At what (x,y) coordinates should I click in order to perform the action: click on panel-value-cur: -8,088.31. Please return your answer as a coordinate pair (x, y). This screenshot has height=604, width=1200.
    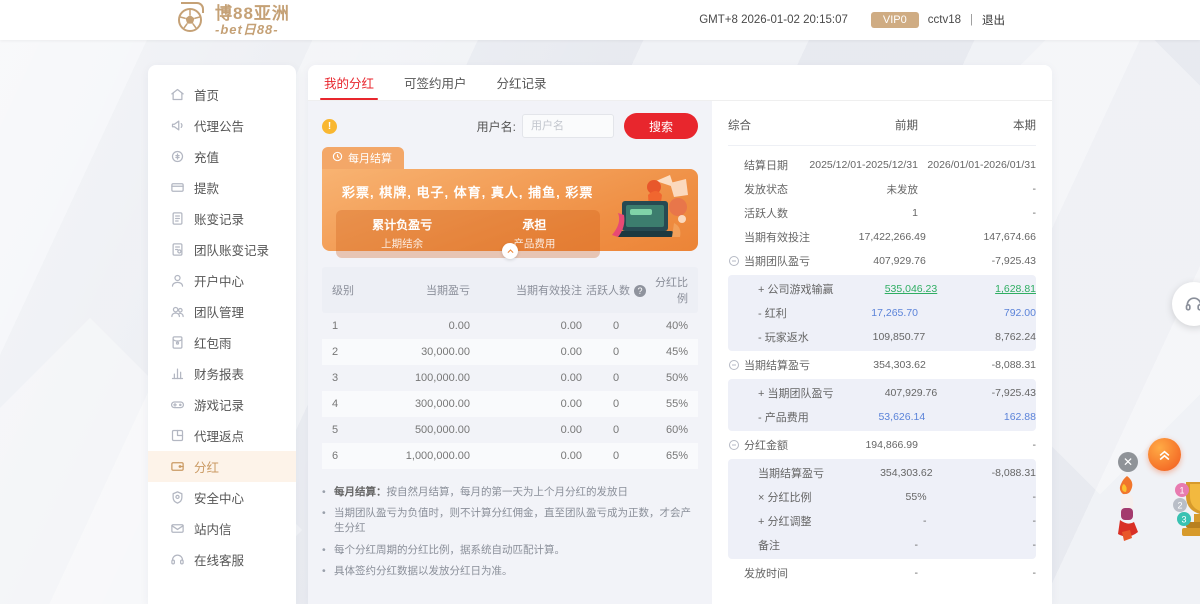
    Looking at the image, I should click on (1013, 365).